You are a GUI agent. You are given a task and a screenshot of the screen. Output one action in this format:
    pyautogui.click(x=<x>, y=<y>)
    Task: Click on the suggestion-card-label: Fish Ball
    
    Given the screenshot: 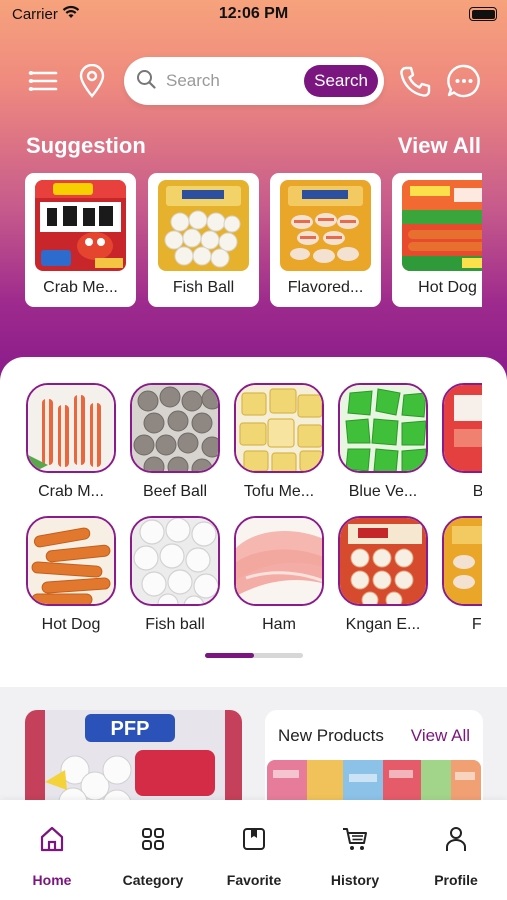 What is the action you would take?
    pyautogui.click(x=203, y=287)
    